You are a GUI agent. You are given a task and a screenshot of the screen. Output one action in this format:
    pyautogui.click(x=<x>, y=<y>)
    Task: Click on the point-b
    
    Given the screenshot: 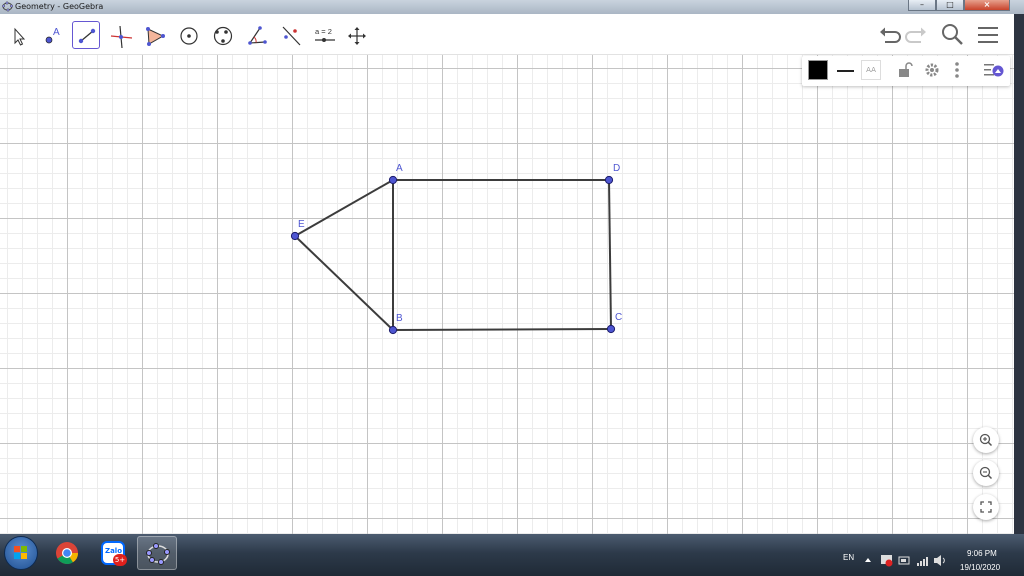 What is the action you would take?
    pyautogui.click(x=393, y=330)
    